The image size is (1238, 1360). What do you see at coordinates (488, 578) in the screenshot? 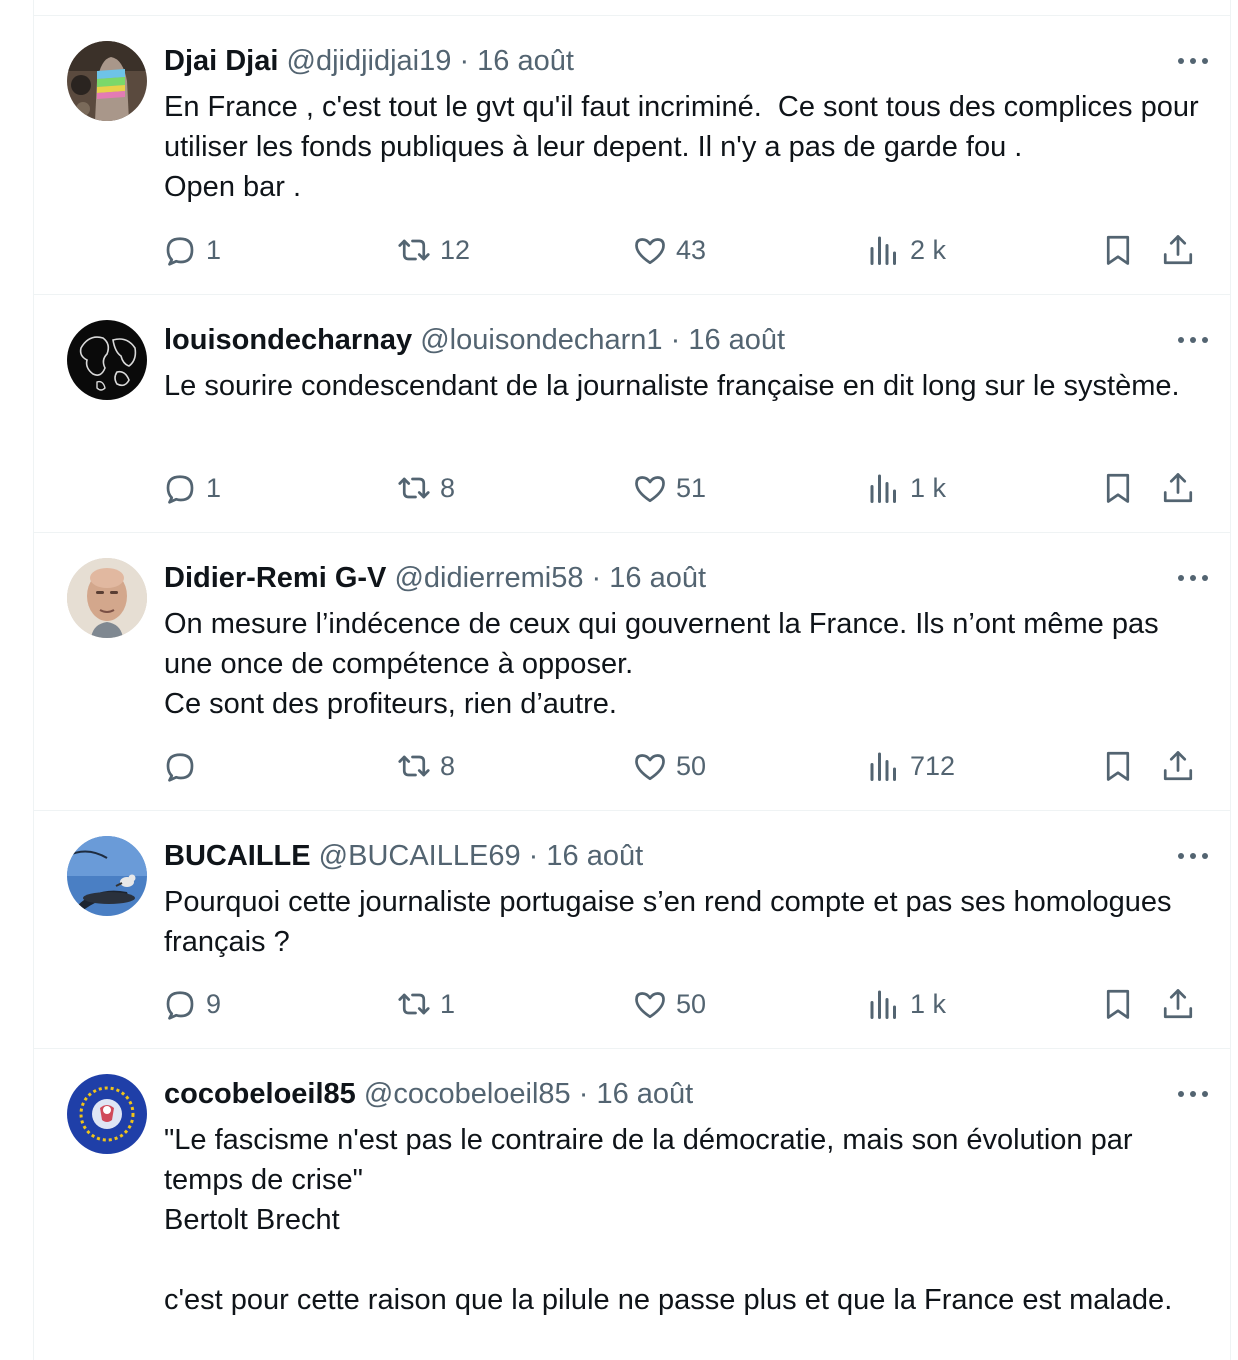
I see `user-handle: @didierremi58` at bounding box center [488, 578].